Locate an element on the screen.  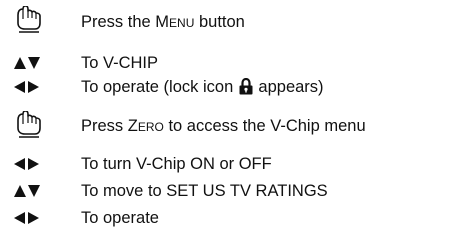
lock-icon is located at coordinates (246, 86).